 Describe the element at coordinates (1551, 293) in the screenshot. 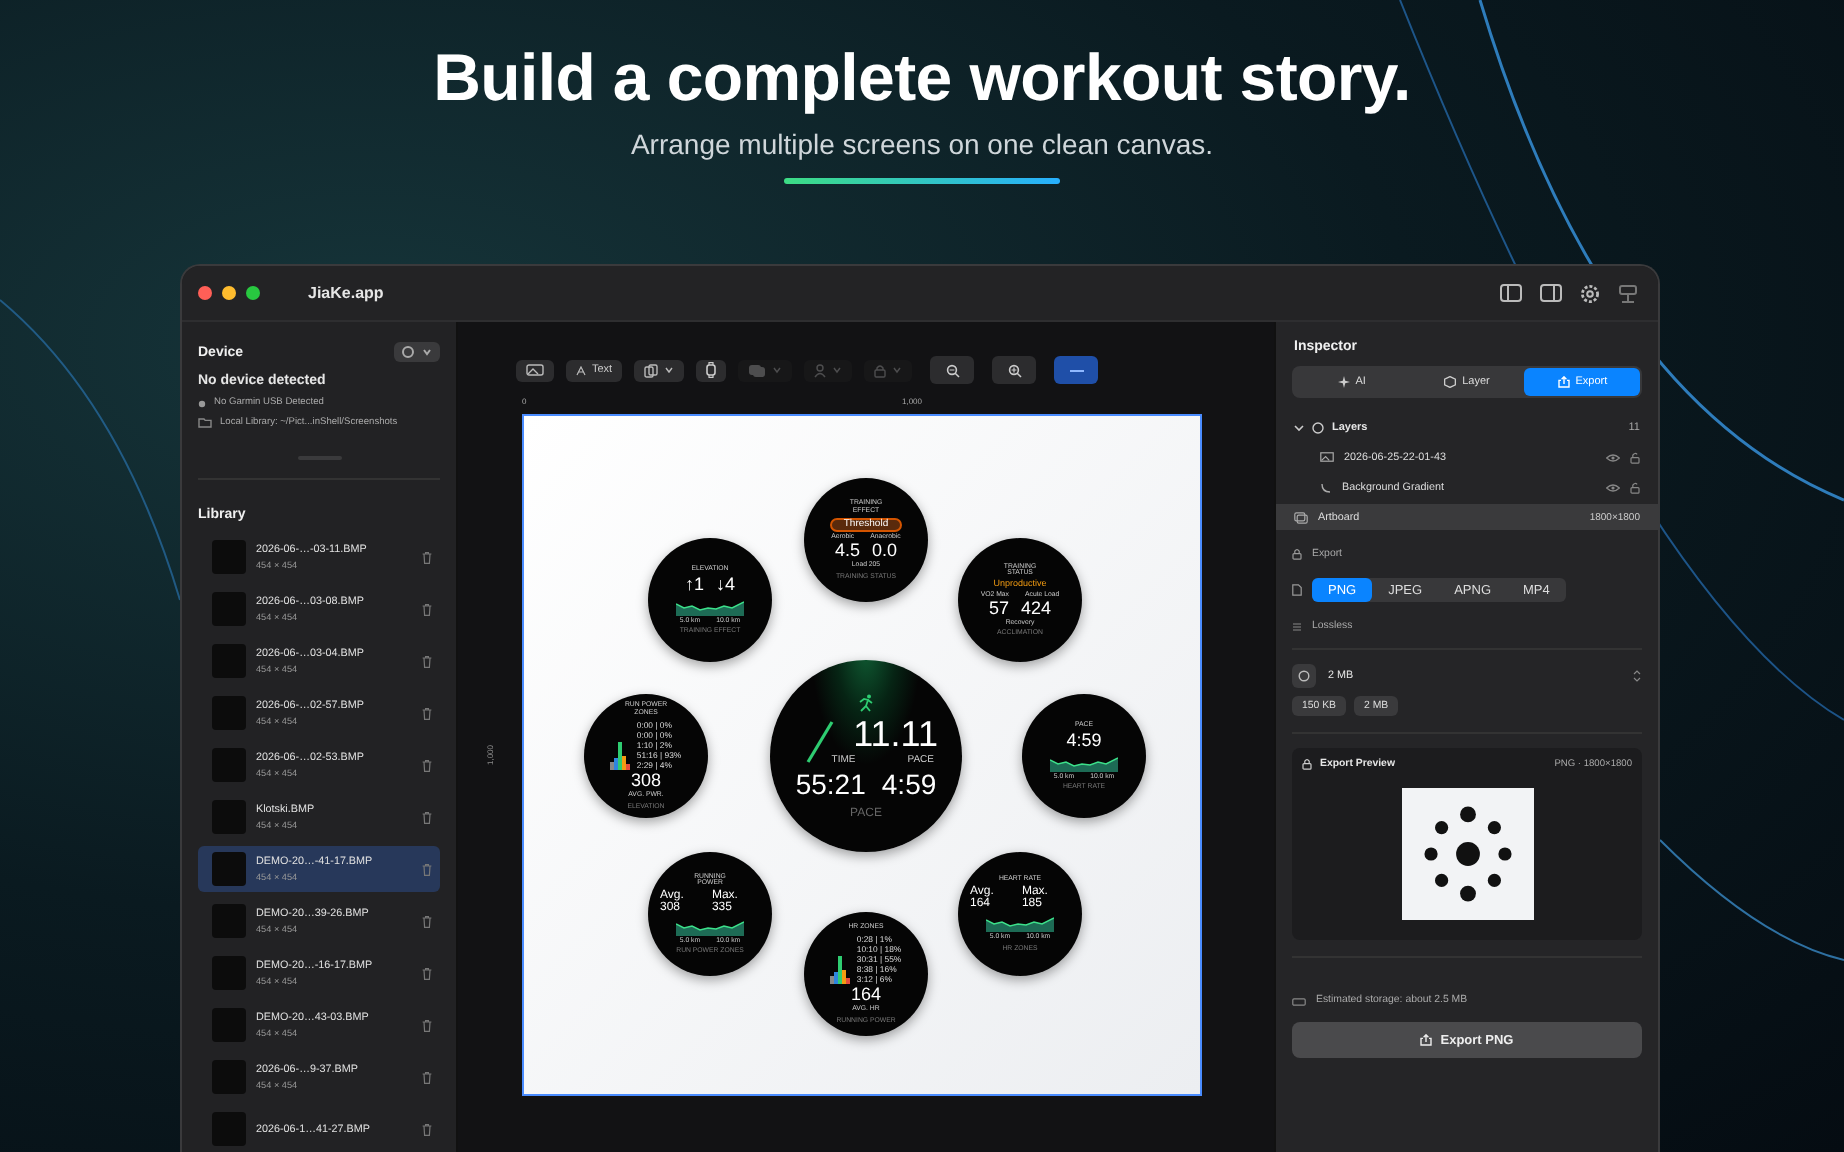

I see `right-sidebar-icon` at that location.